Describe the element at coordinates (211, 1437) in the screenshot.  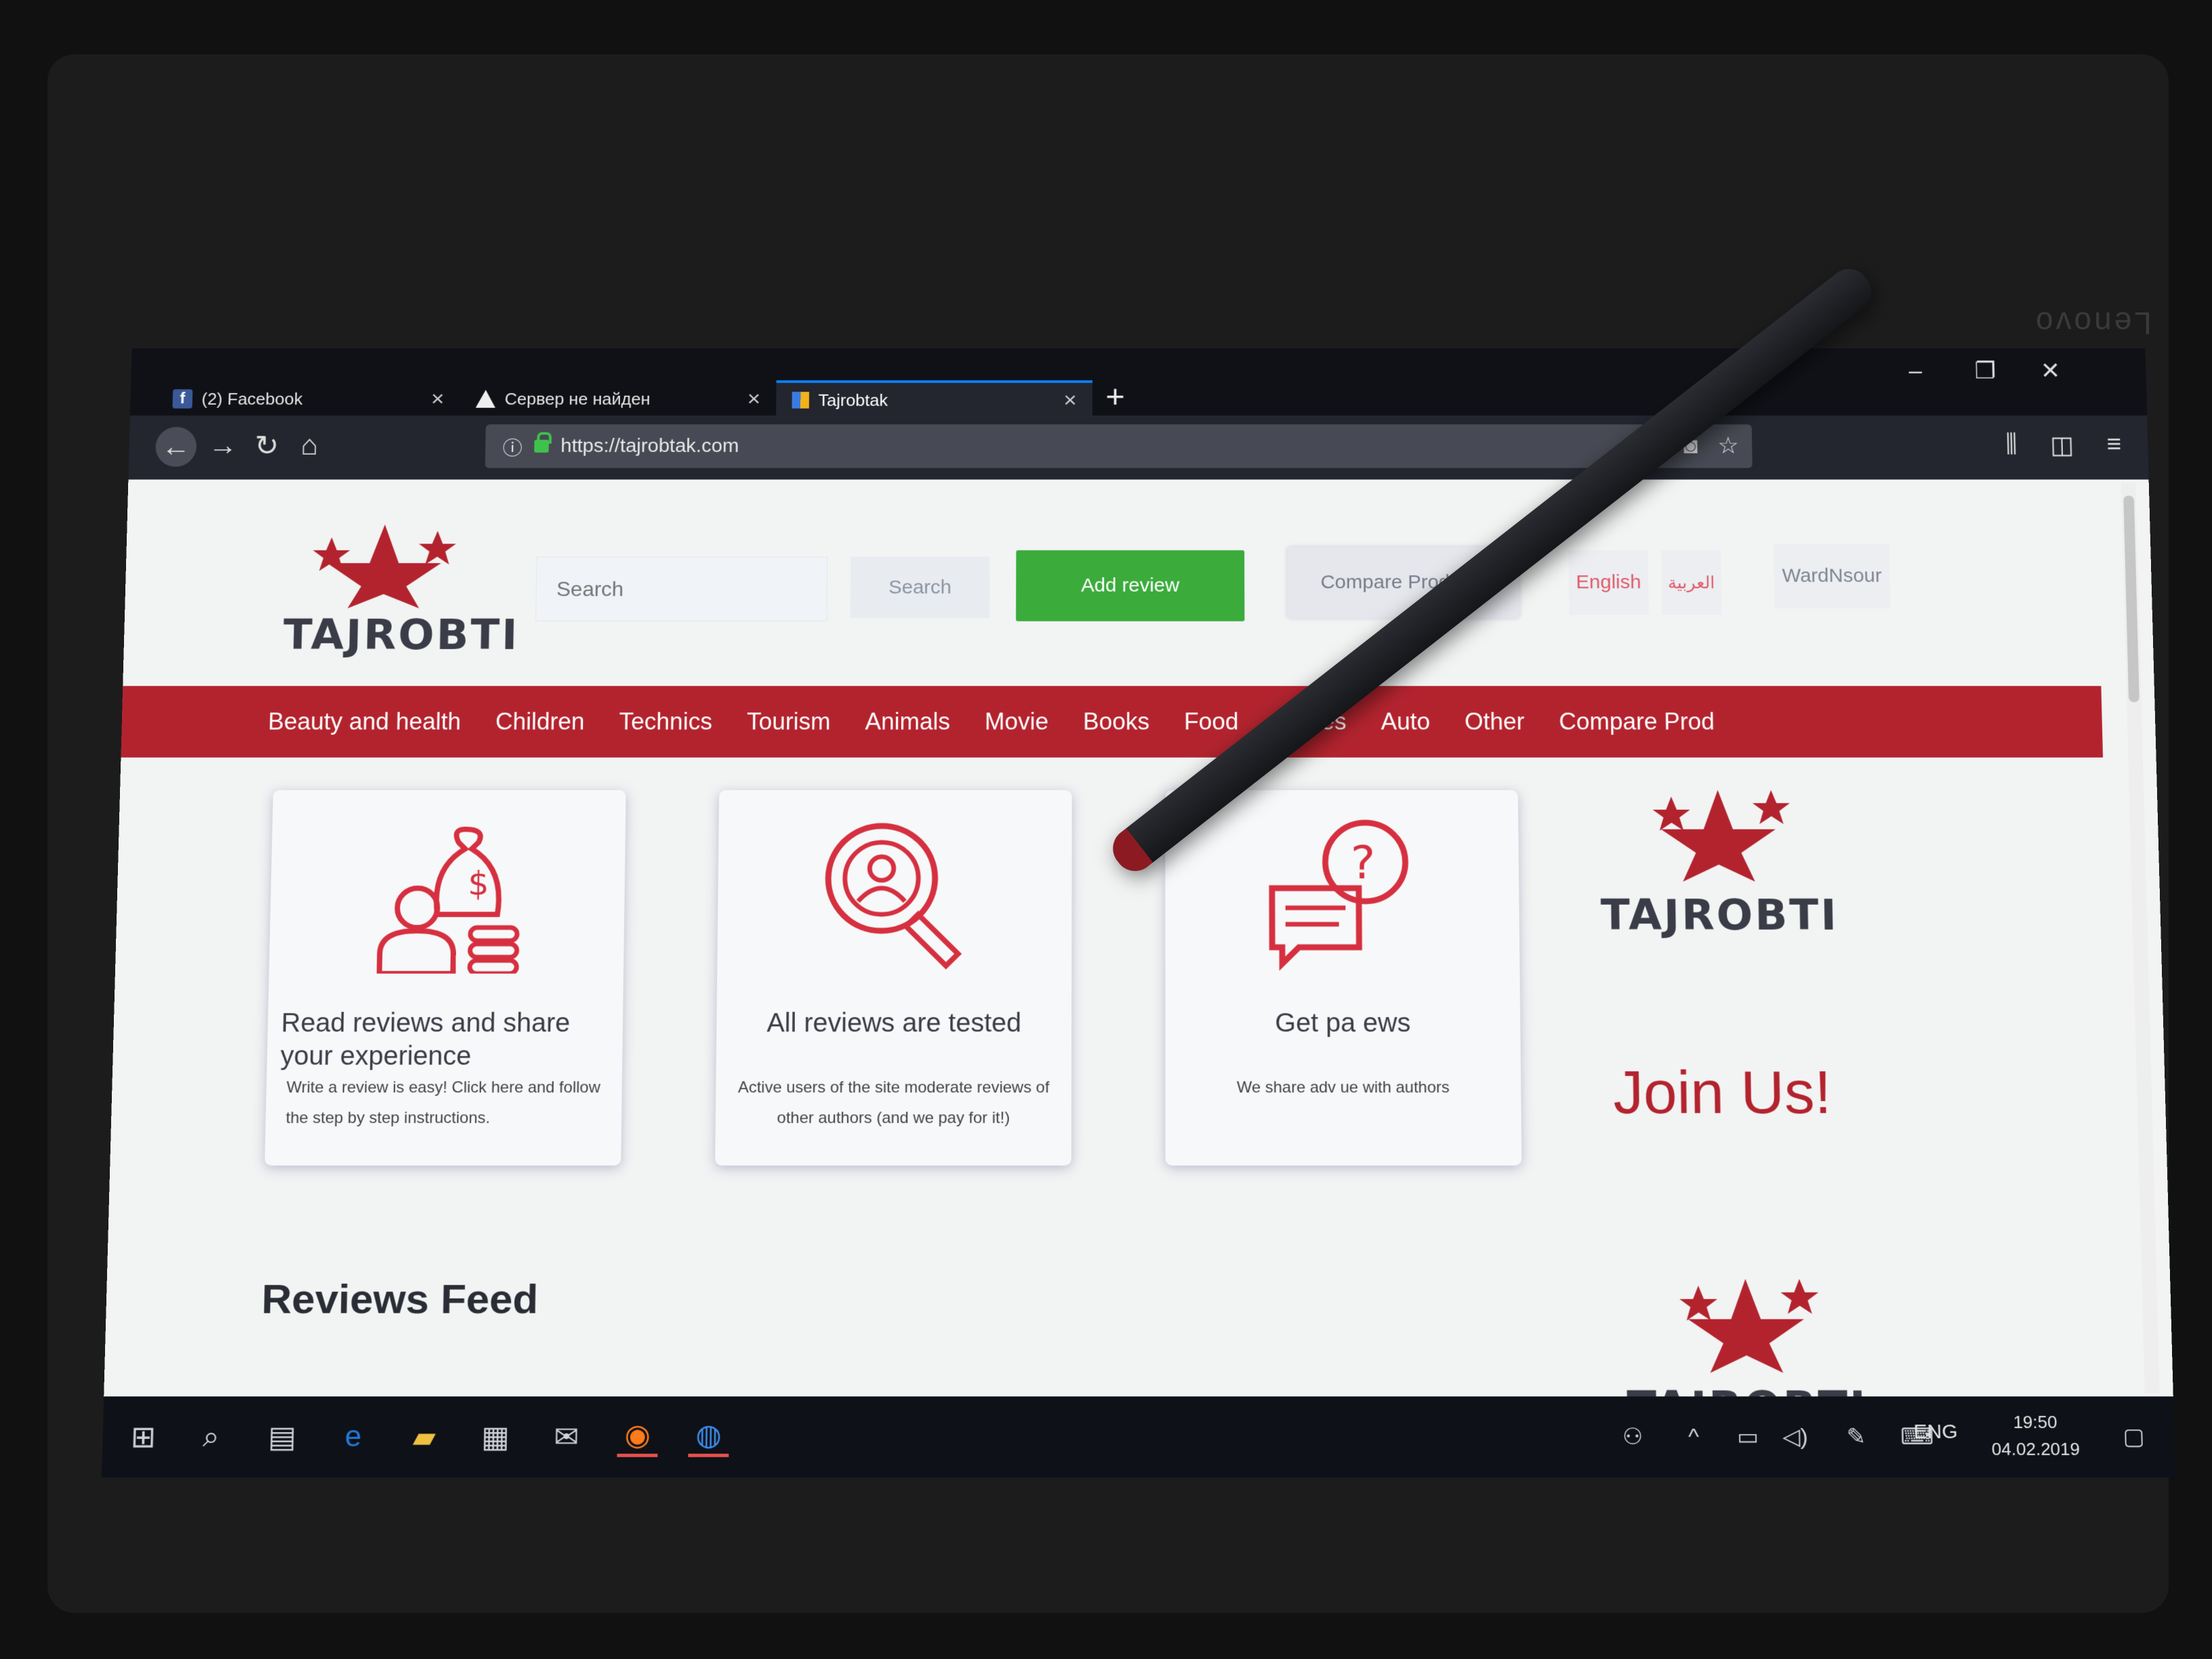
I see `search-icon: ⌕` at that location.